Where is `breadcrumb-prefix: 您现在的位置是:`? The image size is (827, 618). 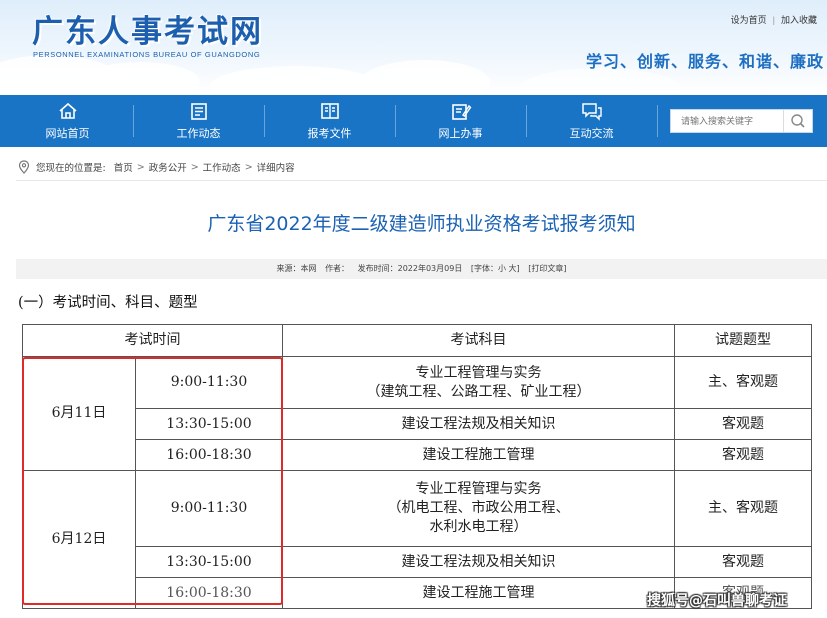
breadcrumb-prefix: 您现在的位置是: is located at coordinates (71, 168).